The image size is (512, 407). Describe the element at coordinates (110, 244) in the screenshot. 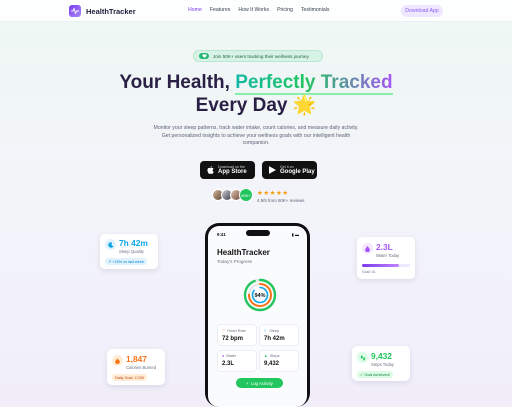

I see `moon-icon` at that location.